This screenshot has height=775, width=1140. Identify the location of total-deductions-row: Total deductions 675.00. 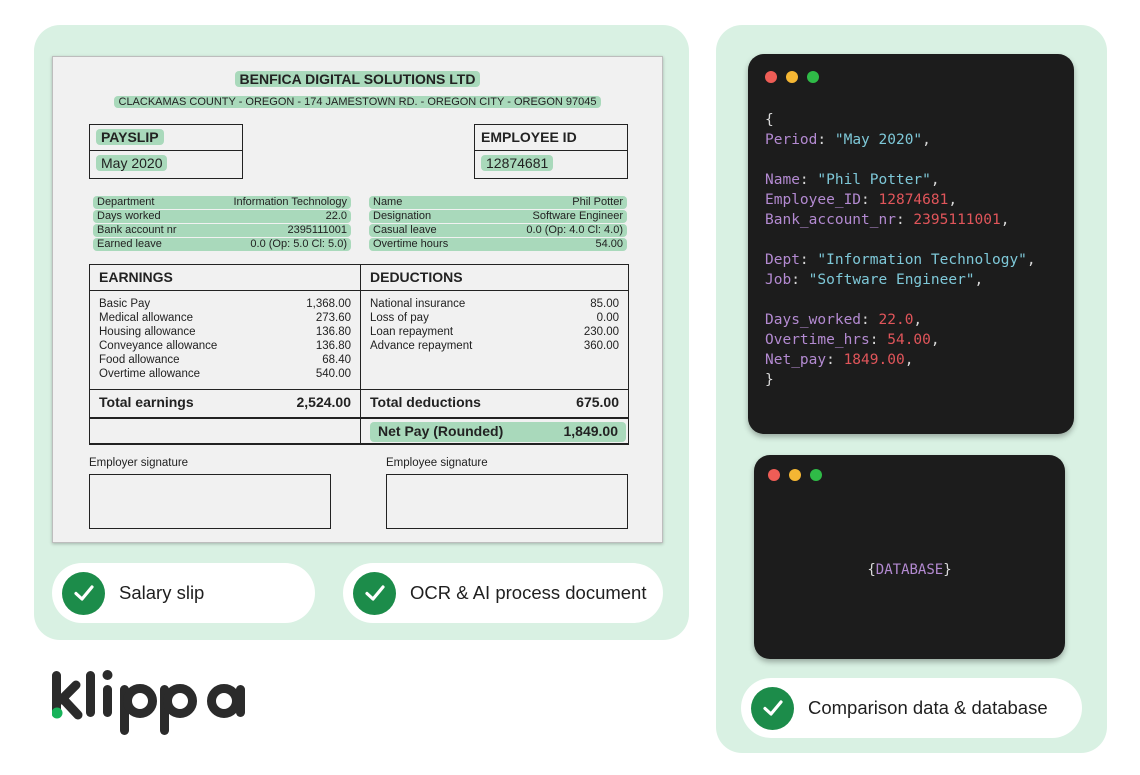
(494, 402).